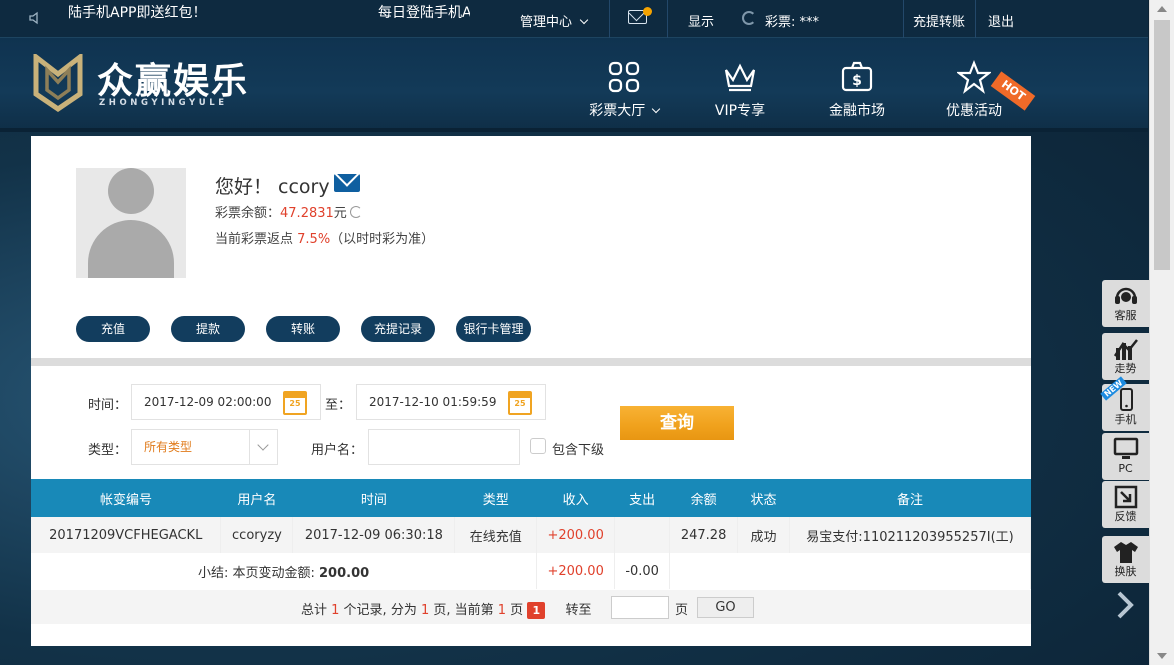 The width and height of the screenshot is (1174, 665). Describe the element at coordinates (495, 498) in the screenshot. I see `column-header: 类型` at that location.